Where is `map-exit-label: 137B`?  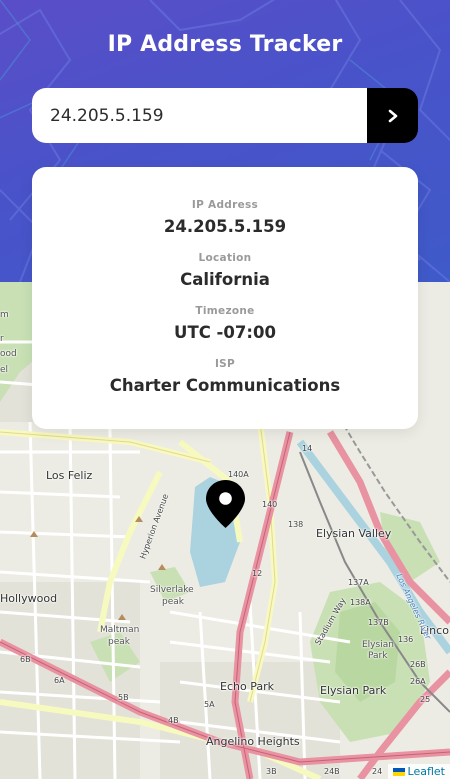
map-exit-label: 137B is located at coordinates (378, 622).